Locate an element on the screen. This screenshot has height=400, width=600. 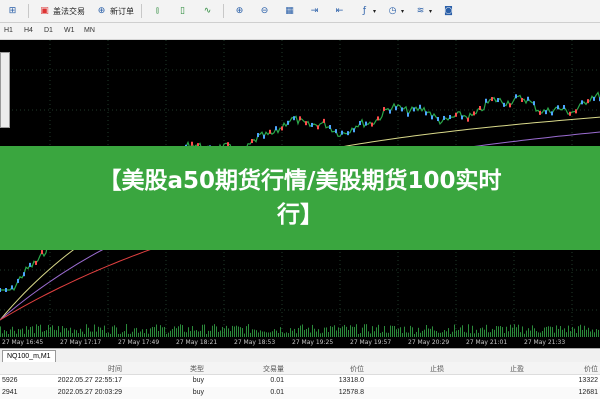
period-h4: H4 is located at coordinates (28, 30).